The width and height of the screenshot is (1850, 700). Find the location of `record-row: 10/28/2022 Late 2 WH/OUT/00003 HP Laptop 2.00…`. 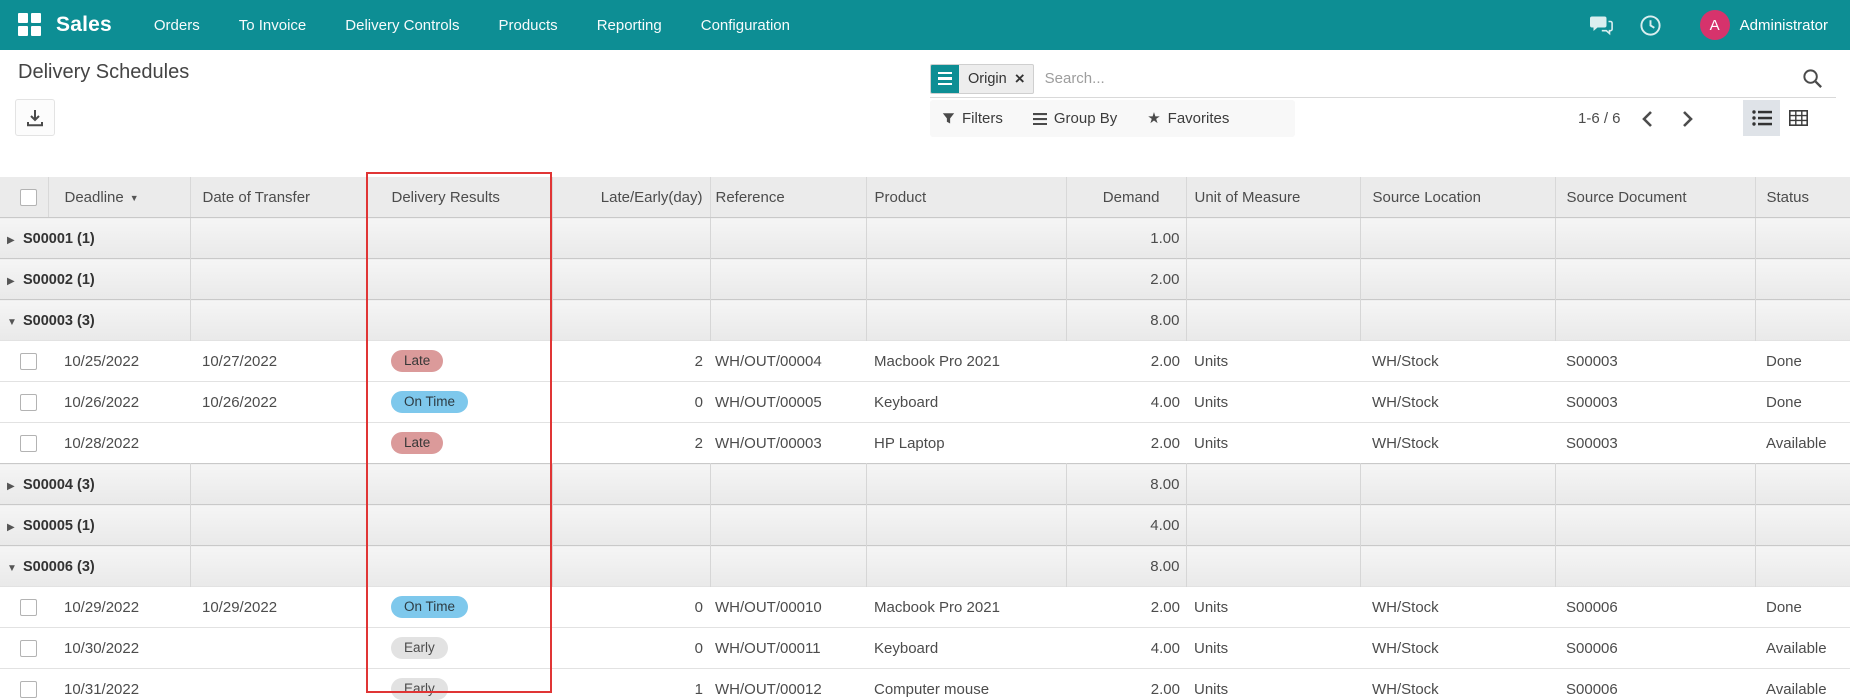

record-row: 10/28/2022 Late 2 WH/OUT/00003 HP Laptop 2.00… is located at coordinates (925, 443).